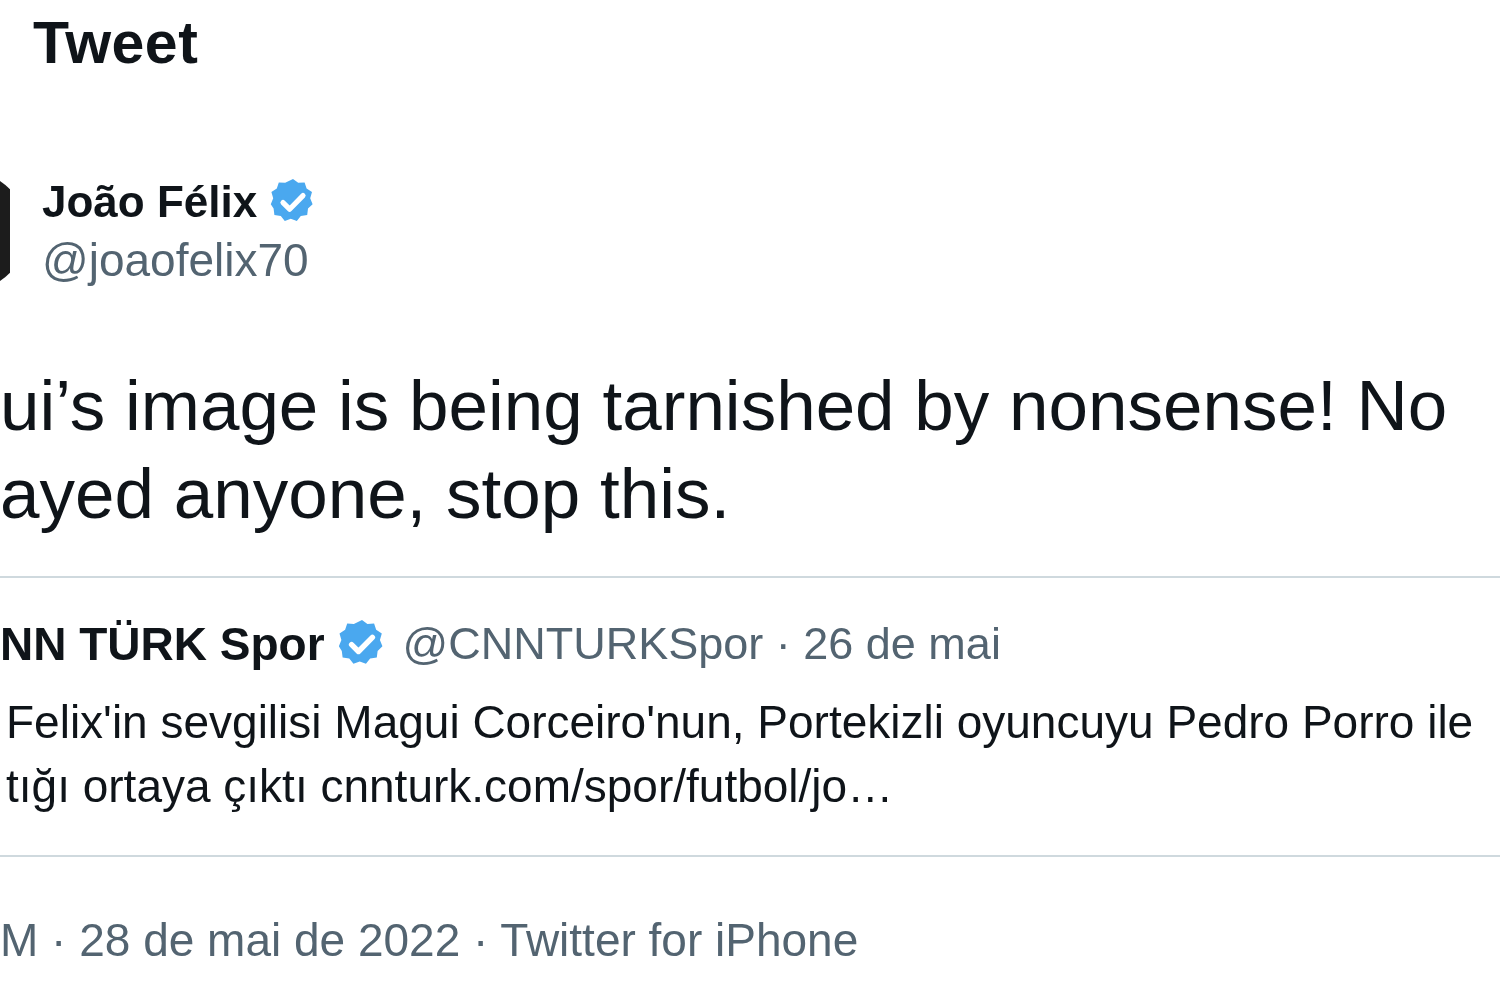  What do you see at coordinates (429, 940) in the screenshot?
I see `tweet-timestamp: M · 28 de mai de 2022 · Twitter for iPhone` at bounding box center [429, 940].